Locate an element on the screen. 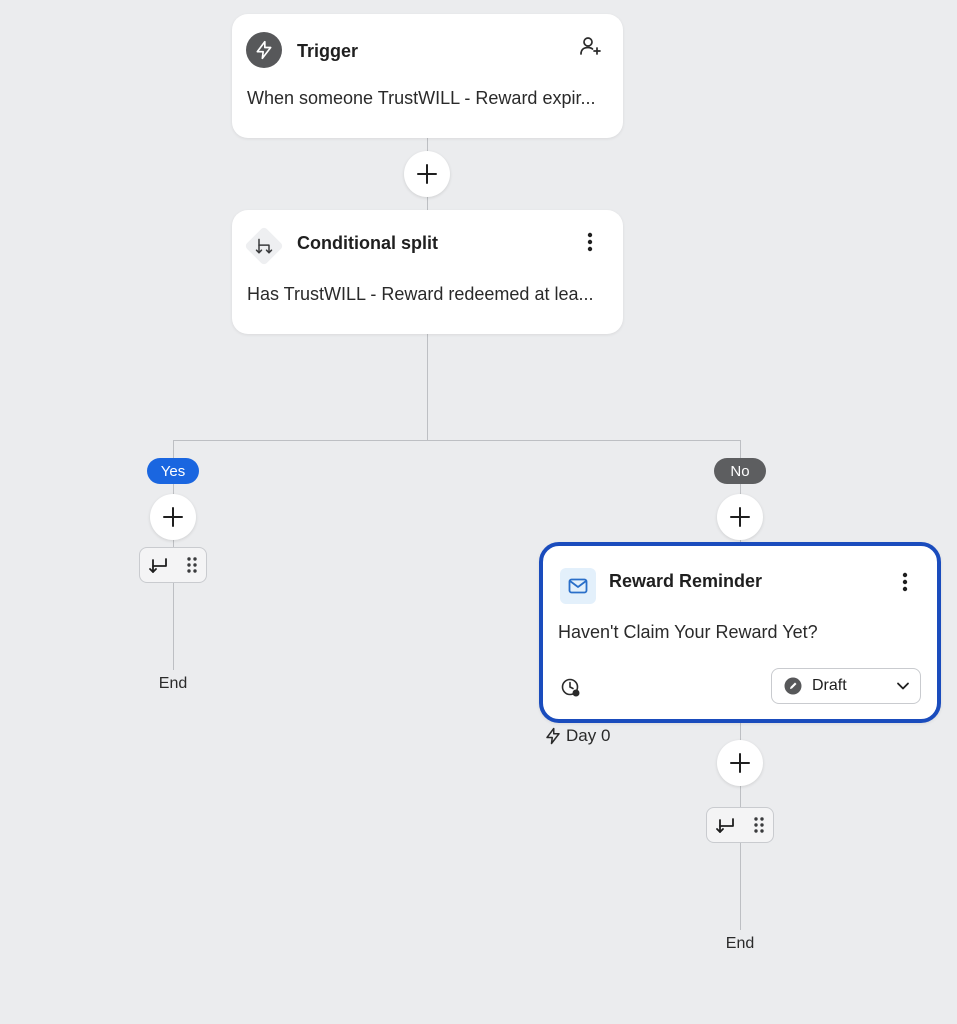 The image size is (957, 1024). add-step-button is located at coordinates (427, 174).